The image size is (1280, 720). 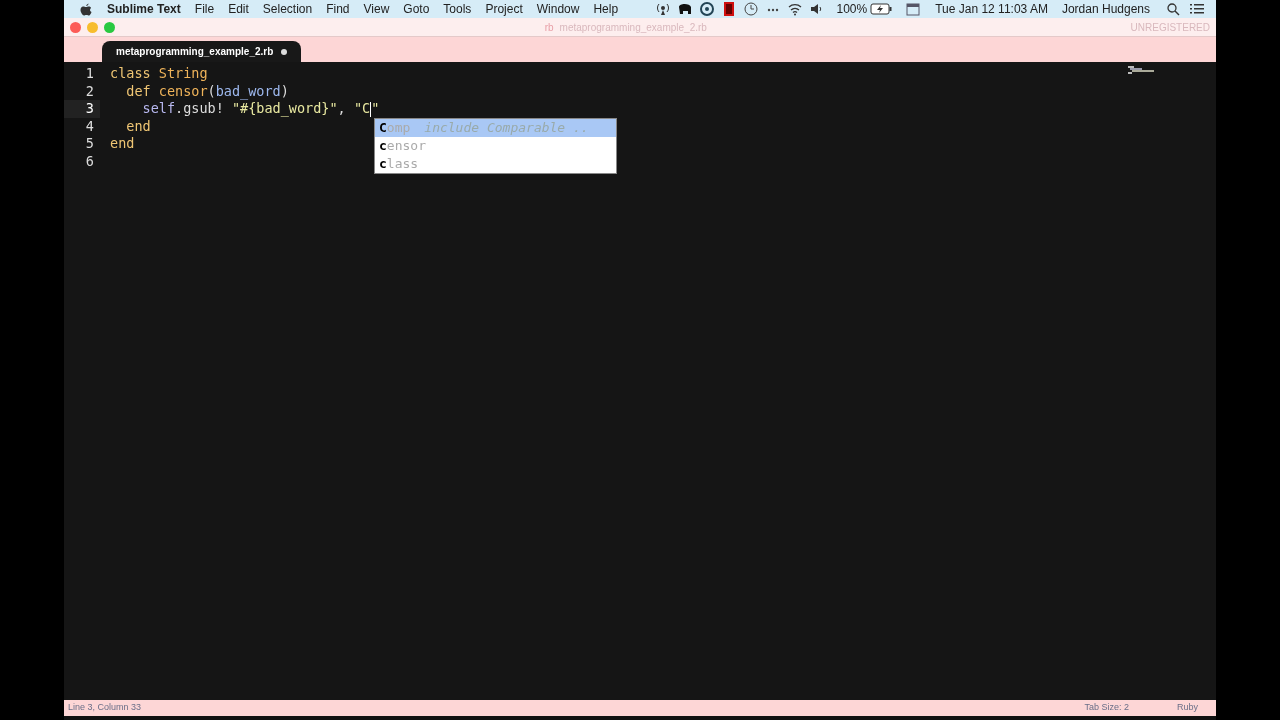 I want to click on menu-item: View, so click(x=376, y=9).